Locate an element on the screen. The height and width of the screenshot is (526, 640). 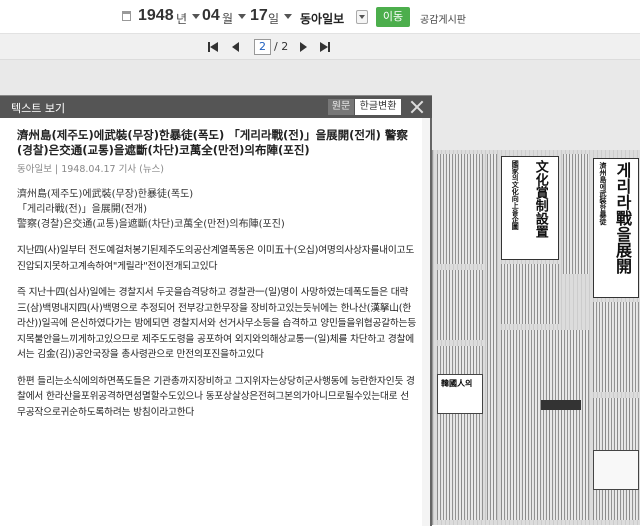
last-page-icon is located at coordinates (325, 47).